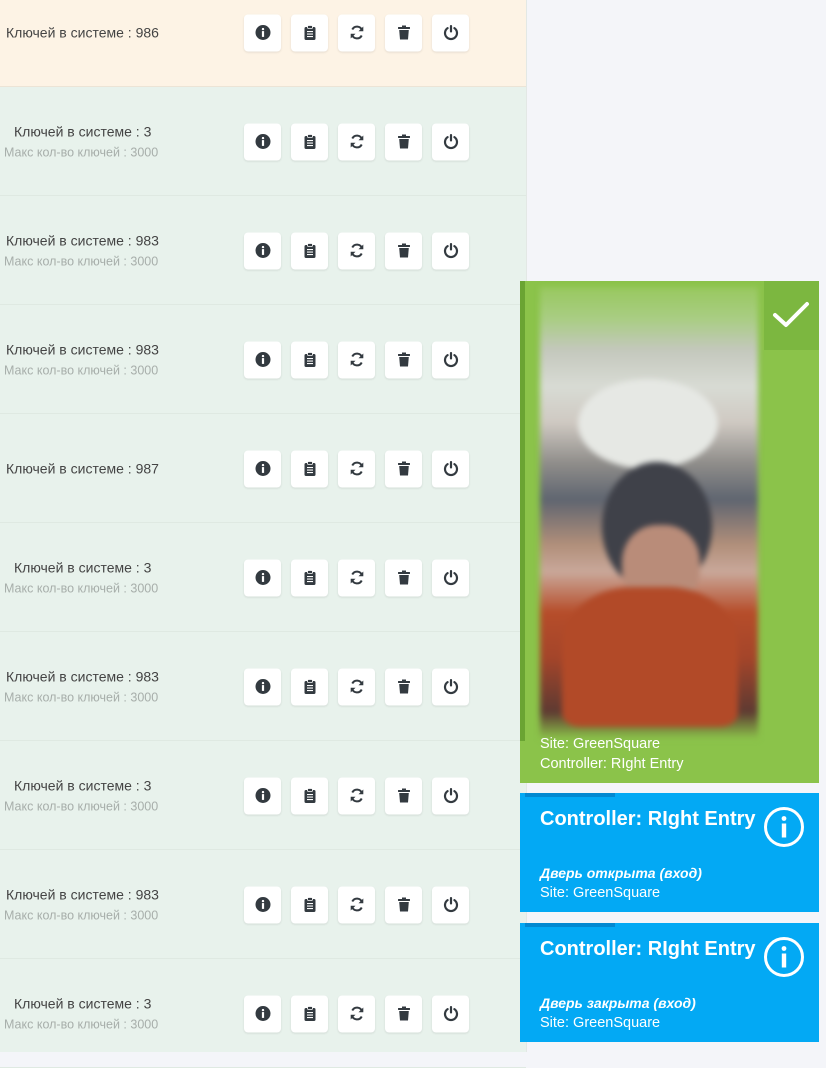 The image size is (826, 1068). What do you see at coordinates (82, 468) in the screenshot?
I see `keys-count: Ключей в системе : 987` at bounding box center [82, 468].